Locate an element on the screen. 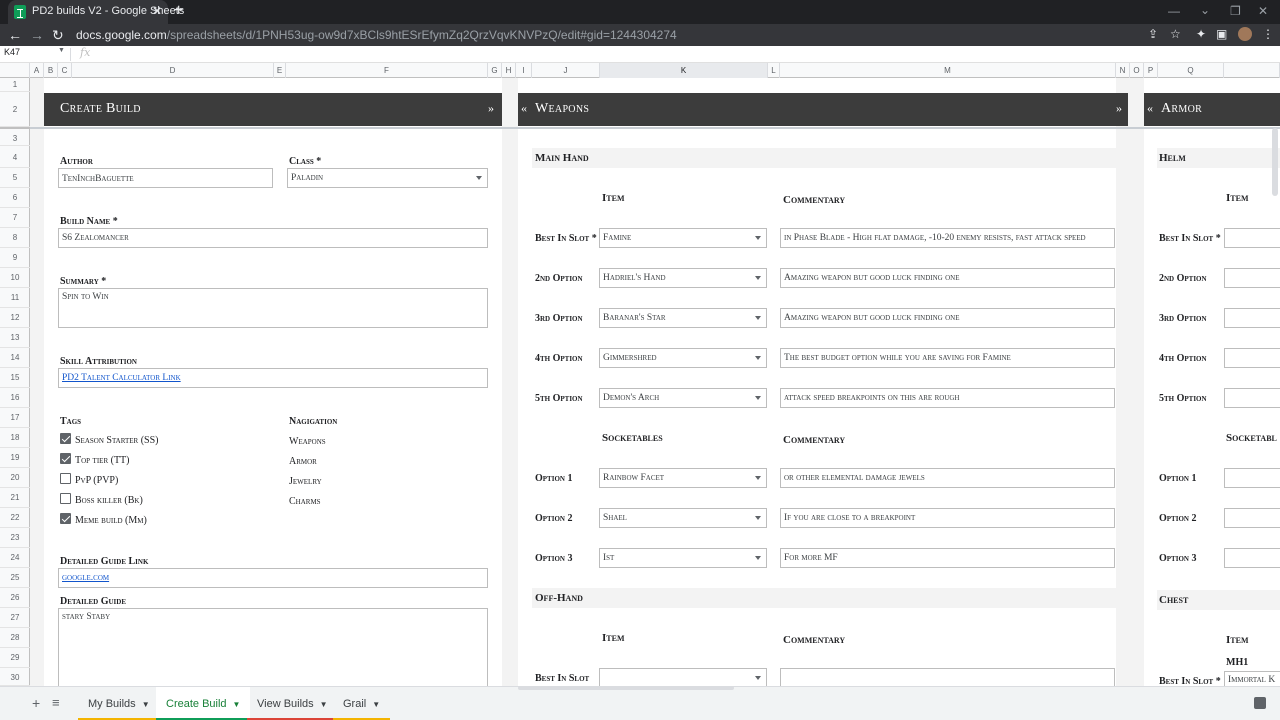 This screenshot has width=1280, height=720. nav-link-charms: Charms is located at coordinates (305, 501).